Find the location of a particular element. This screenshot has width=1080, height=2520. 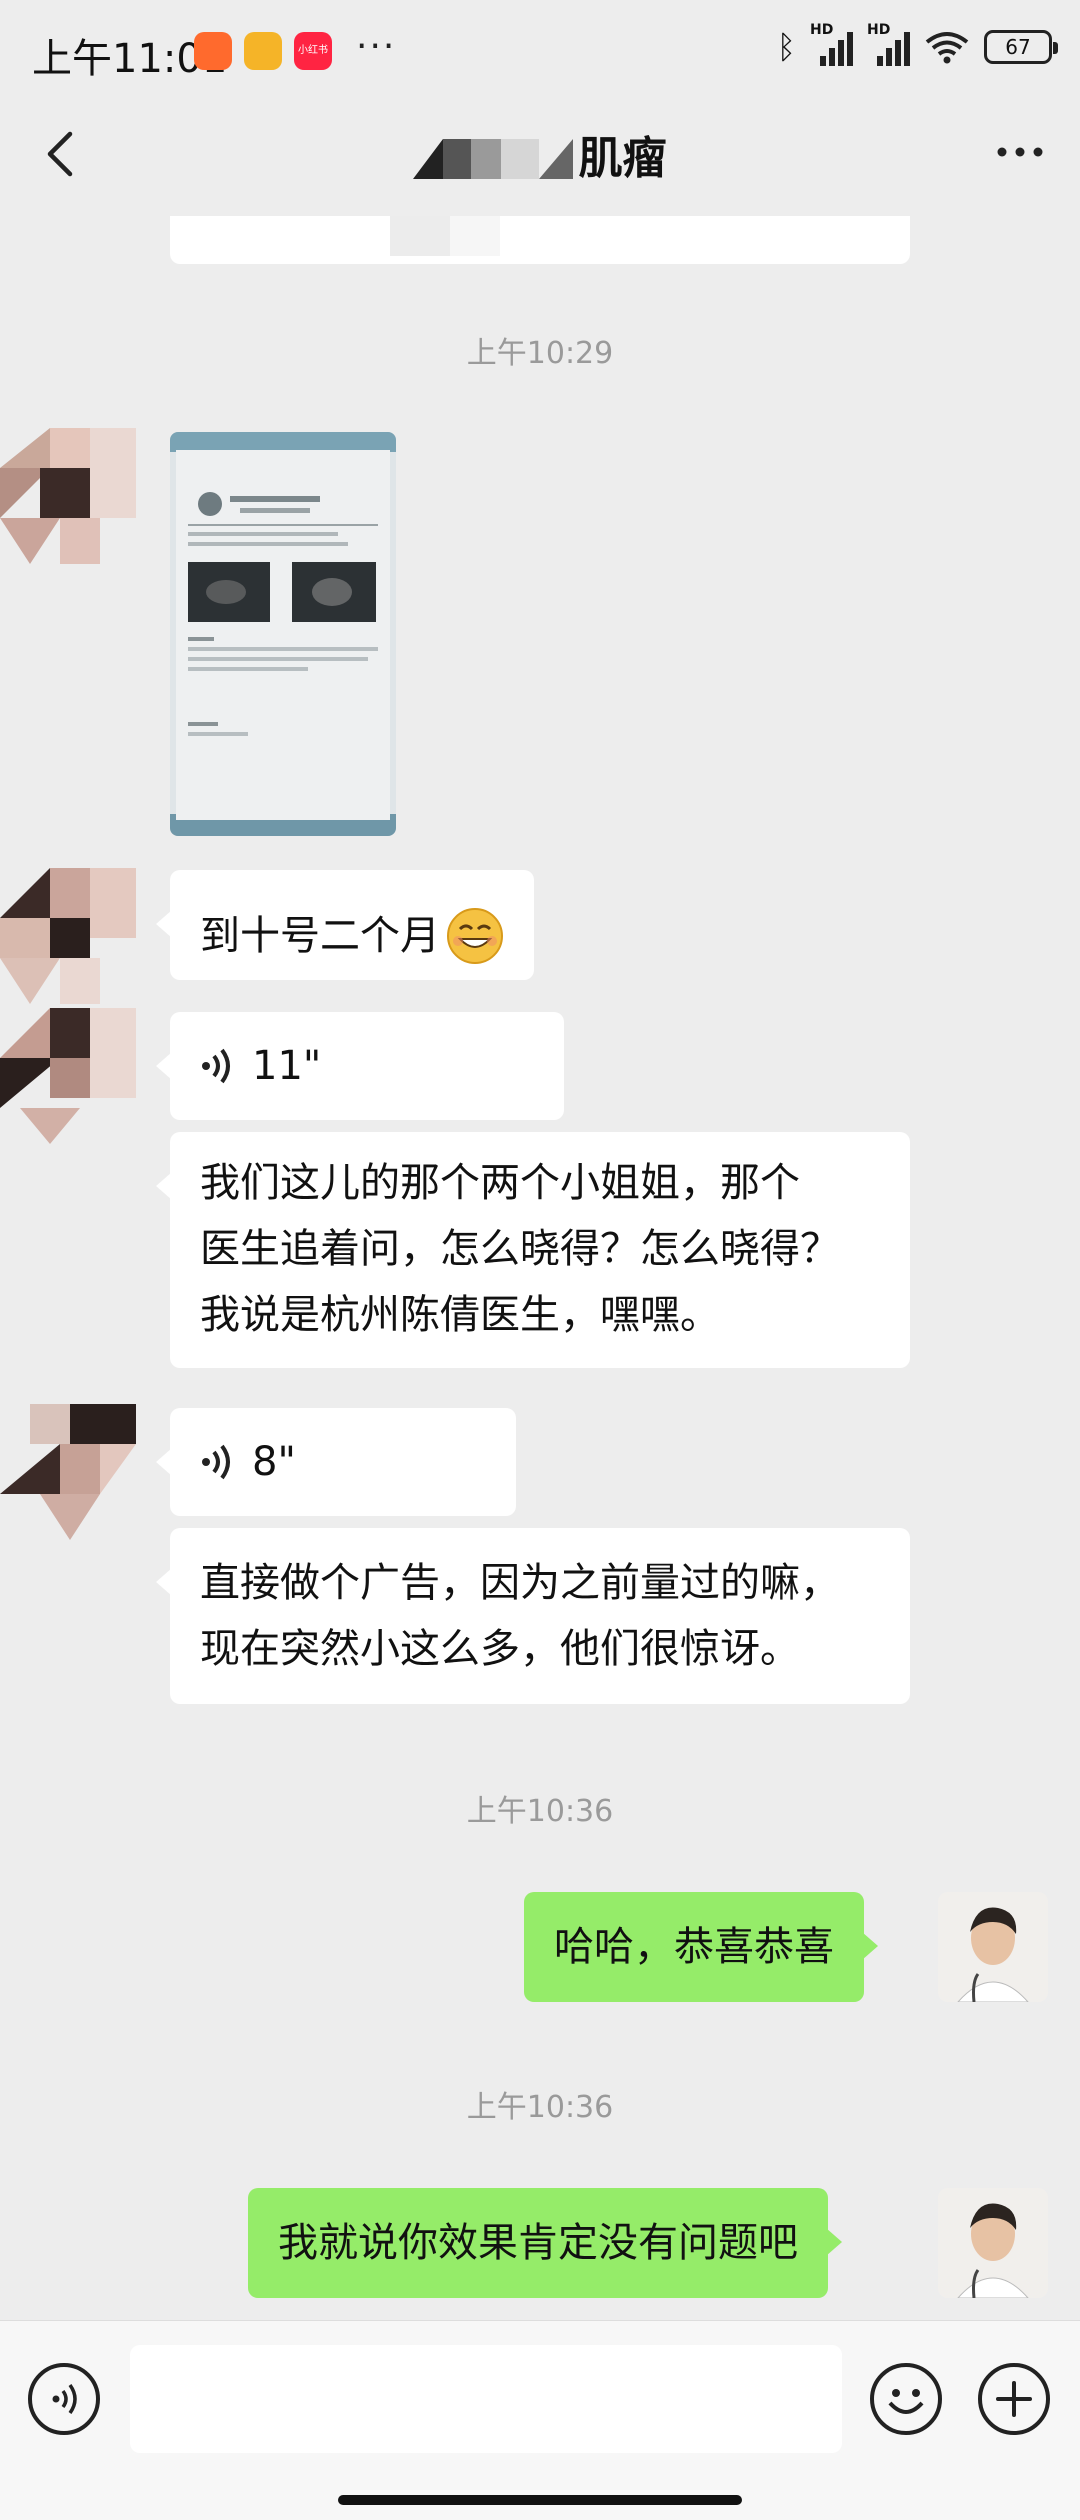

voice-duration: 8" is located at coordinates (274, 1462).